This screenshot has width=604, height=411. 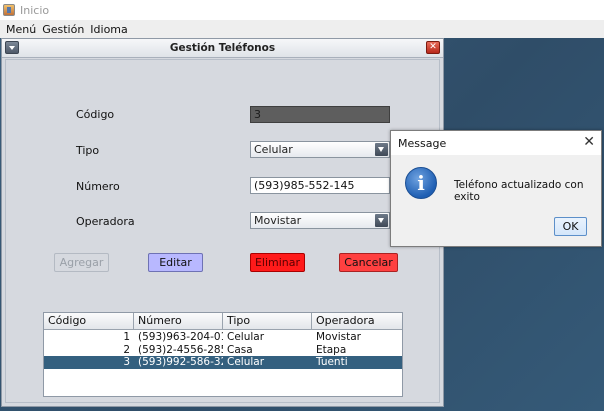 What do you see at coordinates (178, 321) in the screenshot?
I see `col-header-numero: Número` at bounding box center [178, 321].